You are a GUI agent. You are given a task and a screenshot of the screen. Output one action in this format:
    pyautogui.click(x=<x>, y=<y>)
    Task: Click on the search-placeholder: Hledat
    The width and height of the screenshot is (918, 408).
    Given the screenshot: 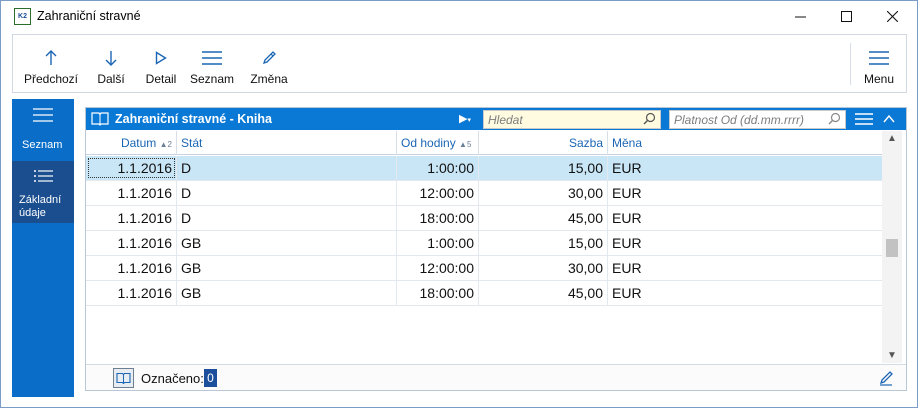 What is the action you would take?
    pyautogui.click(x=505, y=120)
    